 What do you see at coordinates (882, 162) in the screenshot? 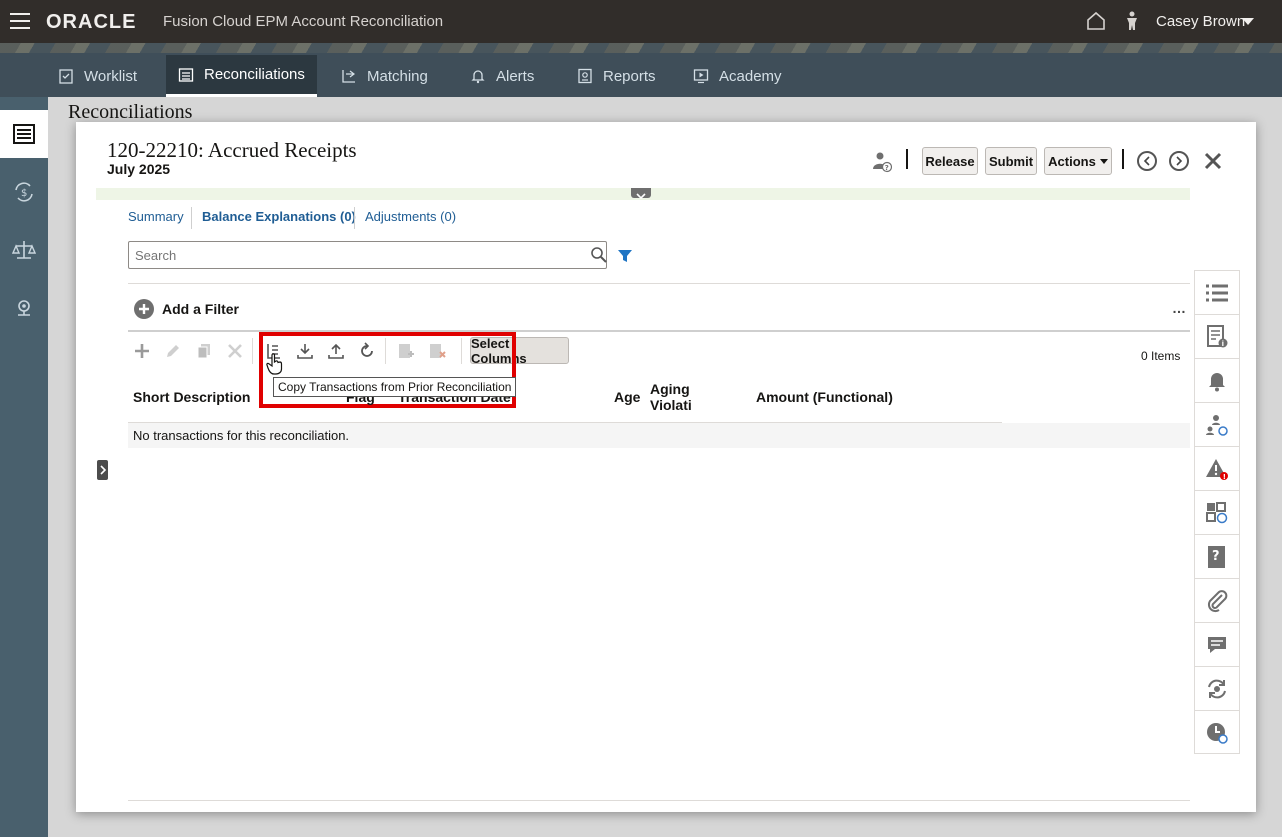
I see `user-help-icon: ?` at bounding box center [882, 162].